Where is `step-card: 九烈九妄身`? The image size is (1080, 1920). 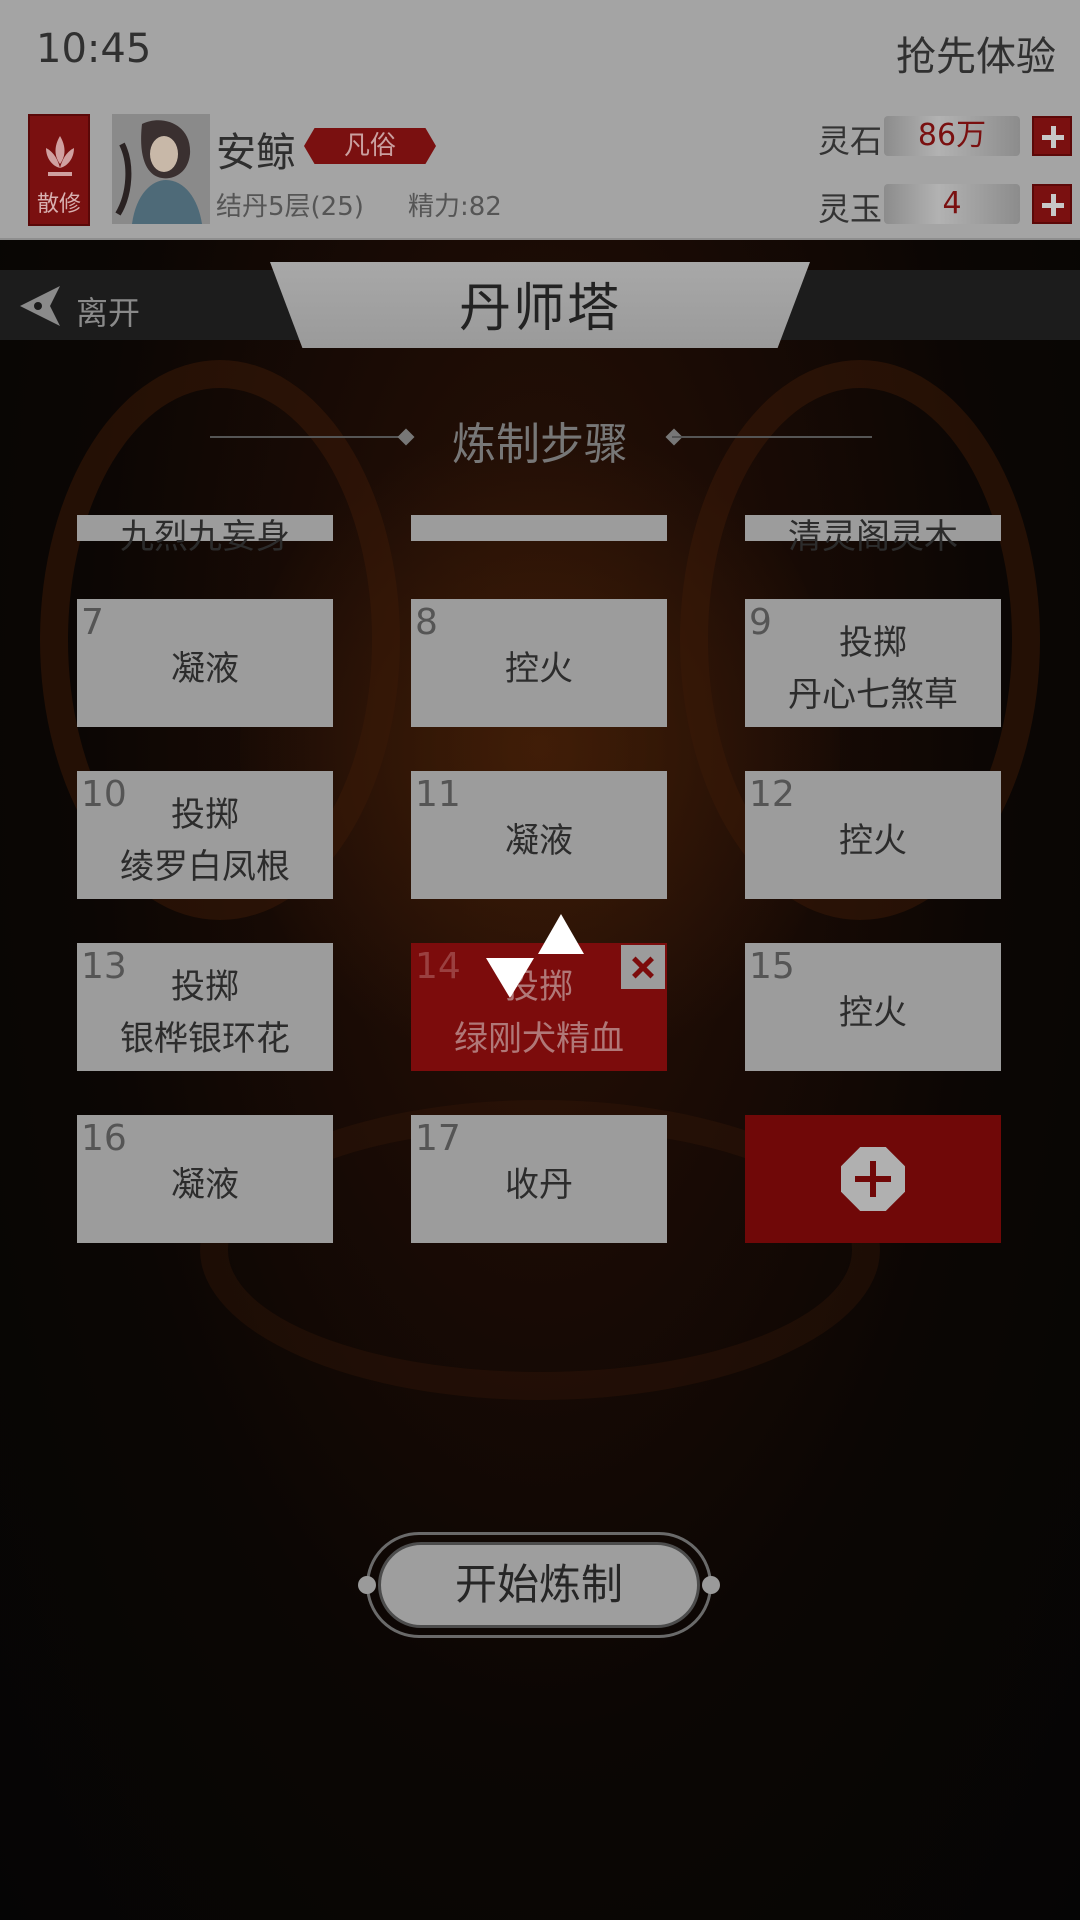 step-card: 九烈九妄身 is located at coordinates (205, 536).